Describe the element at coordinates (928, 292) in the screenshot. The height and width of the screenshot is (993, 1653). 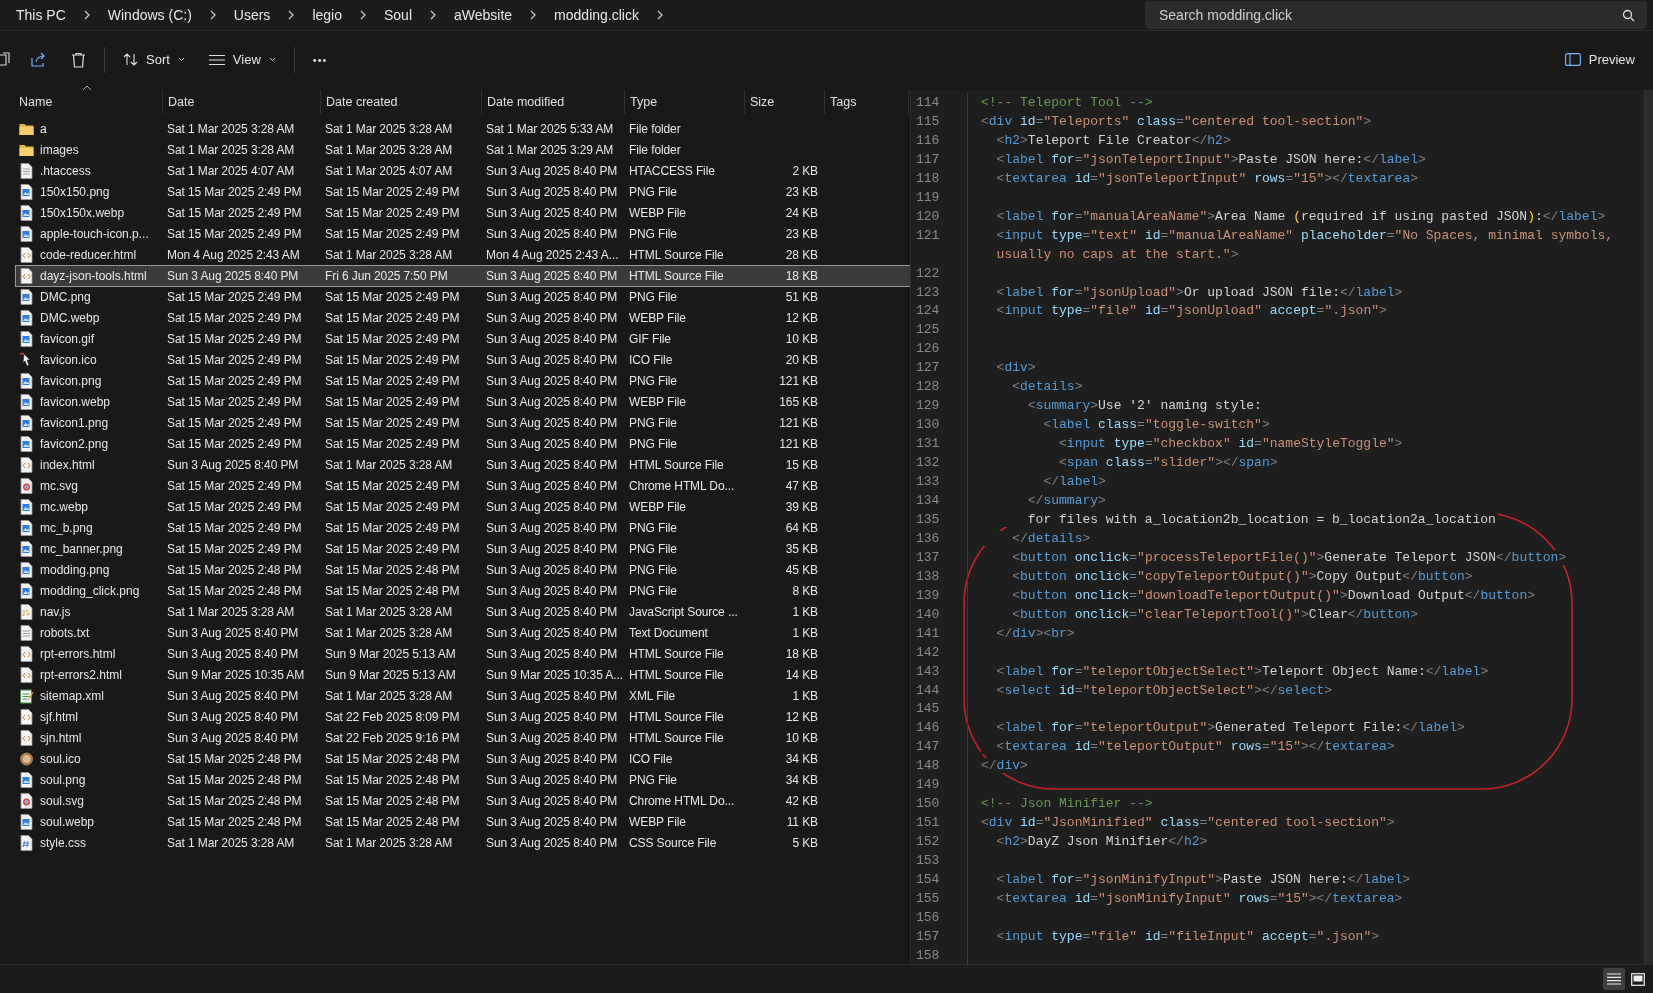
I see `line-number: 123` at that location.